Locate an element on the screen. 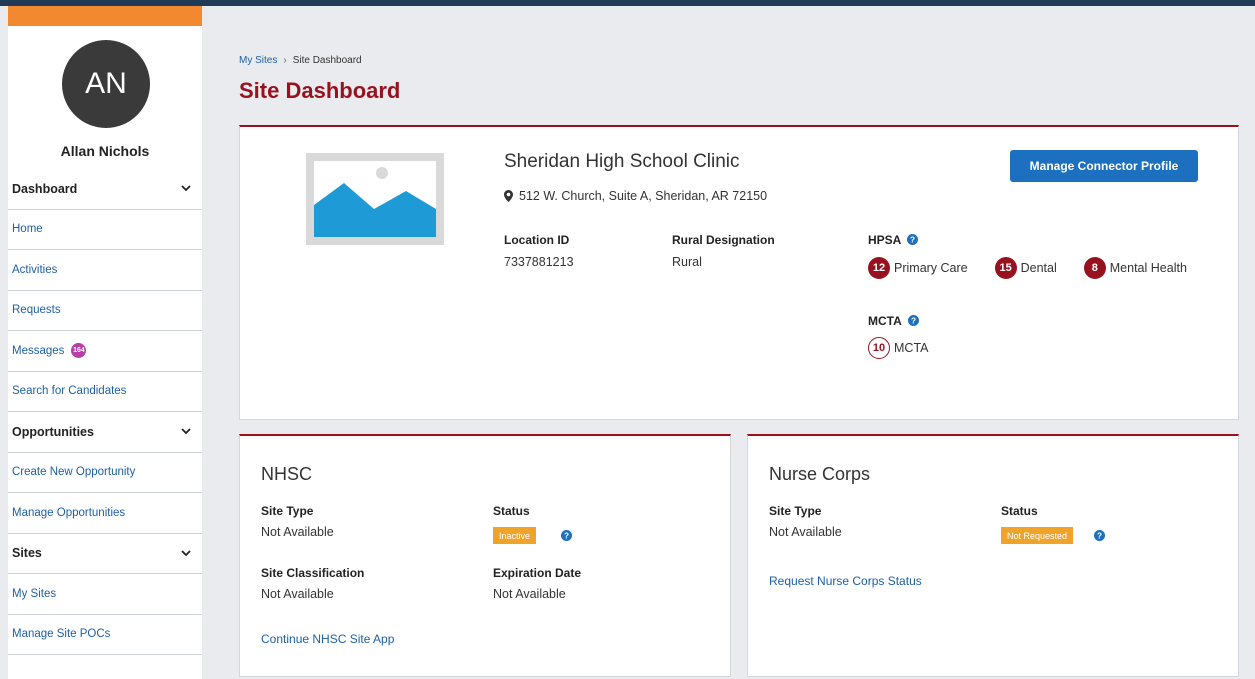  avatar: AN is located at coordinates (106, 84).